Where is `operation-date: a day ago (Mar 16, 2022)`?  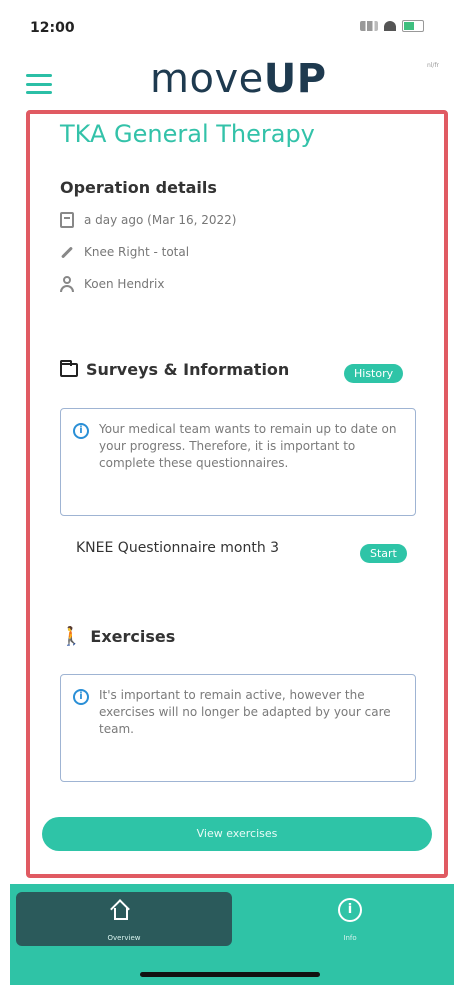
operation-date: a day ago (Mar 16, 2022) is located at coordinates (160, 220).